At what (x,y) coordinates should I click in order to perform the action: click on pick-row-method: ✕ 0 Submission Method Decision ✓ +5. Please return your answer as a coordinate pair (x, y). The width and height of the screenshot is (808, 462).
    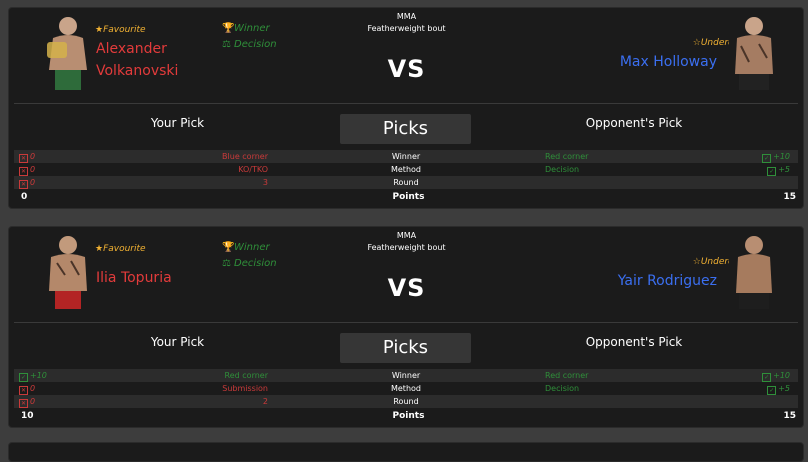
    Looking at the image, I should click on (406, 388).